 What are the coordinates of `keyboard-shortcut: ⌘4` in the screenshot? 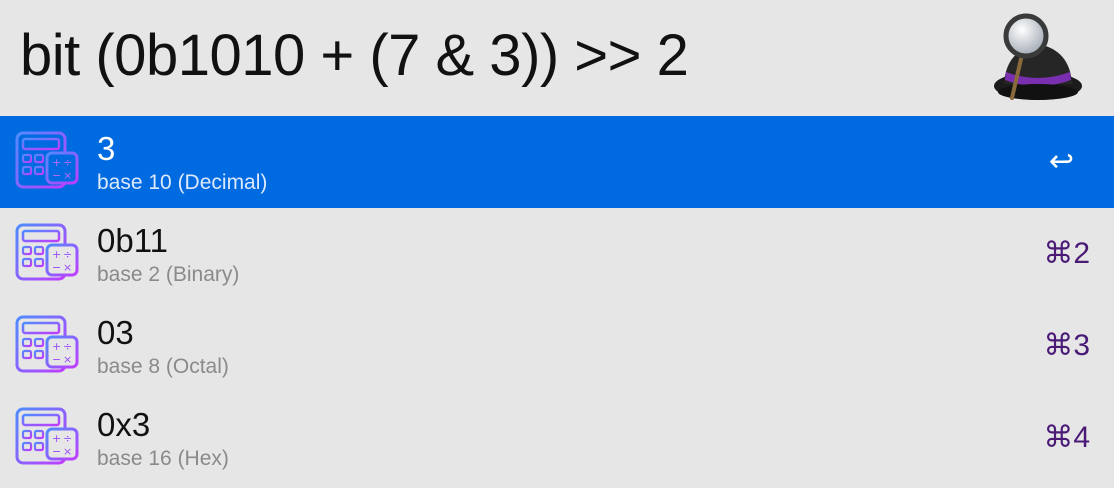 It's located at (1066, 437).